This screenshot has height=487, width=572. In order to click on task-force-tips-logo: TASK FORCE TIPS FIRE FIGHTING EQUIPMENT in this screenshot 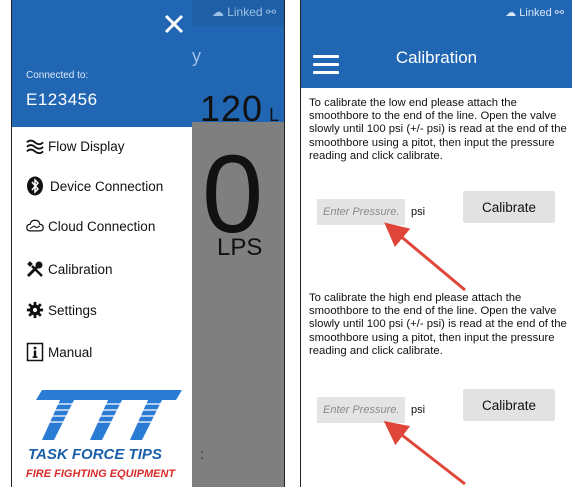, I will do `click(107, 433)`.